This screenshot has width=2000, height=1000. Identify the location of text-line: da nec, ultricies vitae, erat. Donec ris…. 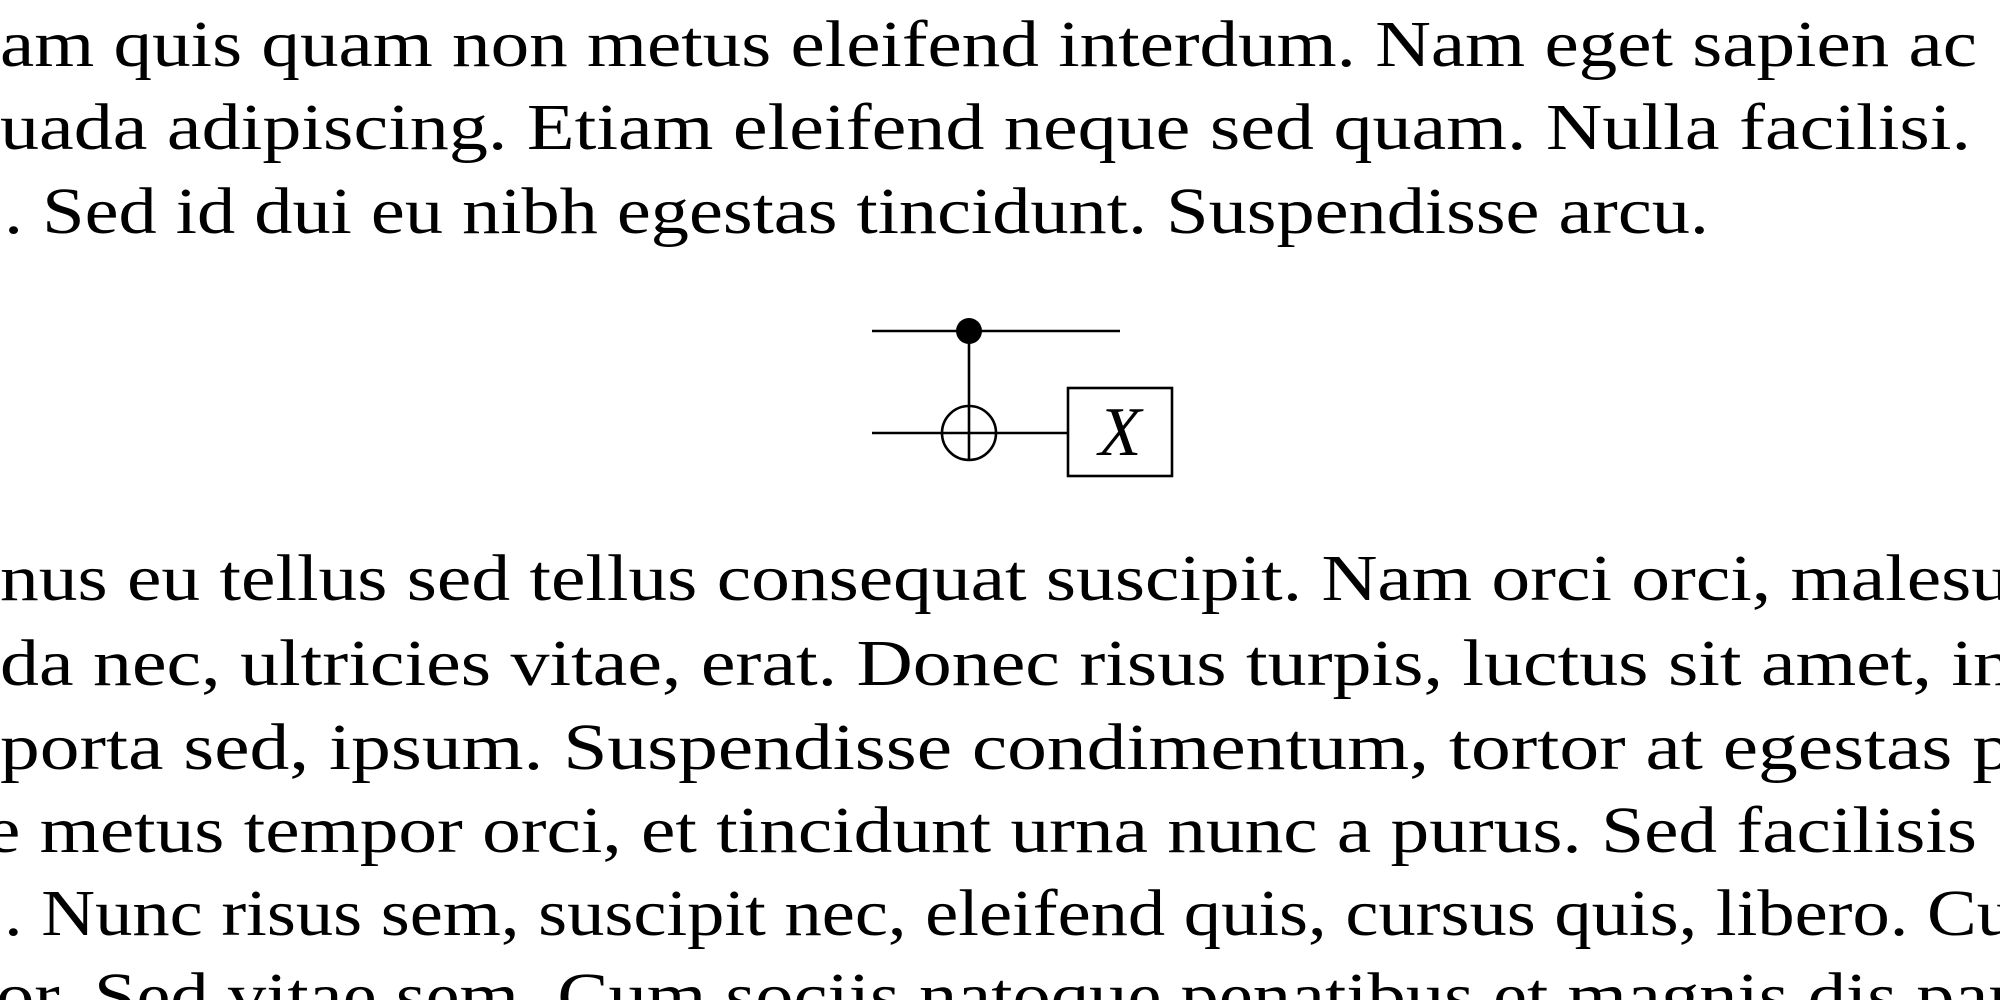
(1000, 663).